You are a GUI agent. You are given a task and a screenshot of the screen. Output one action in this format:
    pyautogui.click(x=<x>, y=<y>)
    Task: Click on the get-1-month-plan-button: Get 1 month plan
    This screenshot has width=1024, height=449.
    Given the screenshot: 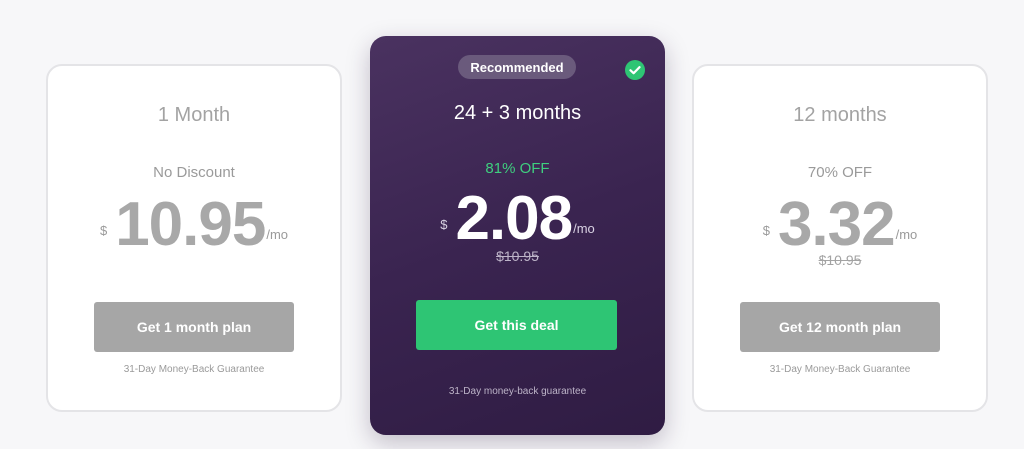 What is the action you would take?
    pyautogui.click(x=194, y=327)
    